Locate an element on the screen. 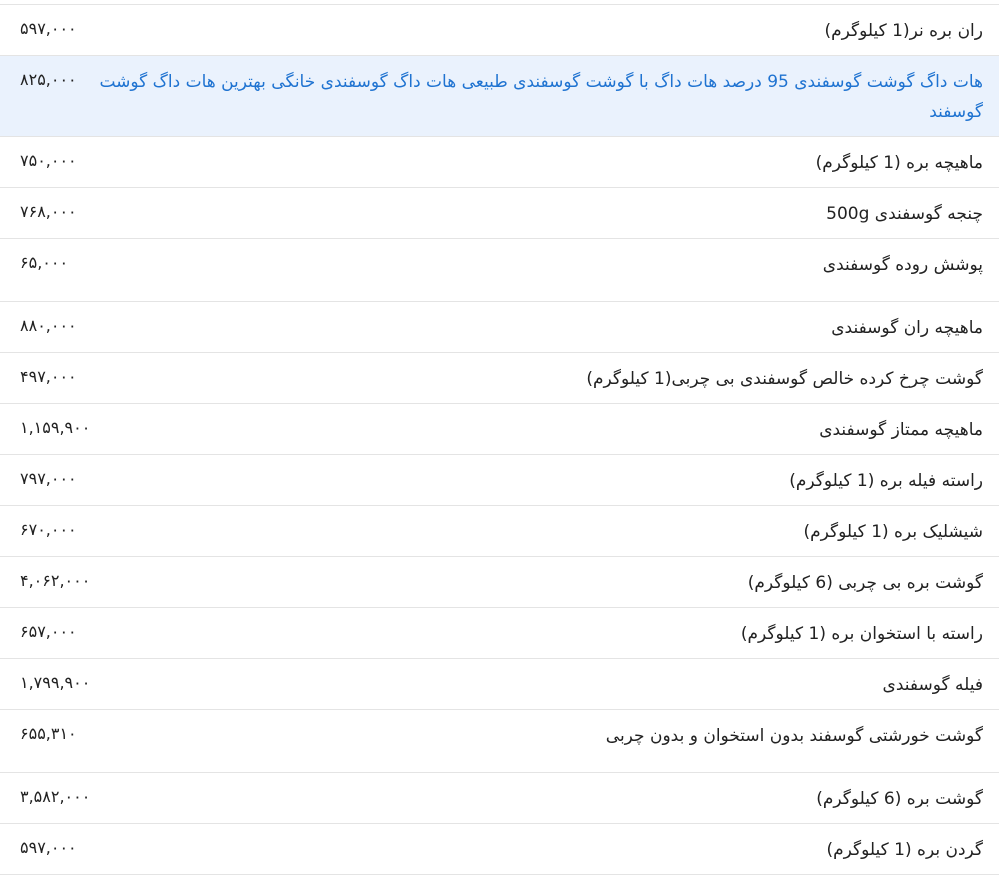 This screenshot has width=999, height=884. table-row: ماهیچه ران گوسفندی ۸۸۰,۰۰۰ is located at coordinates (499, 327).